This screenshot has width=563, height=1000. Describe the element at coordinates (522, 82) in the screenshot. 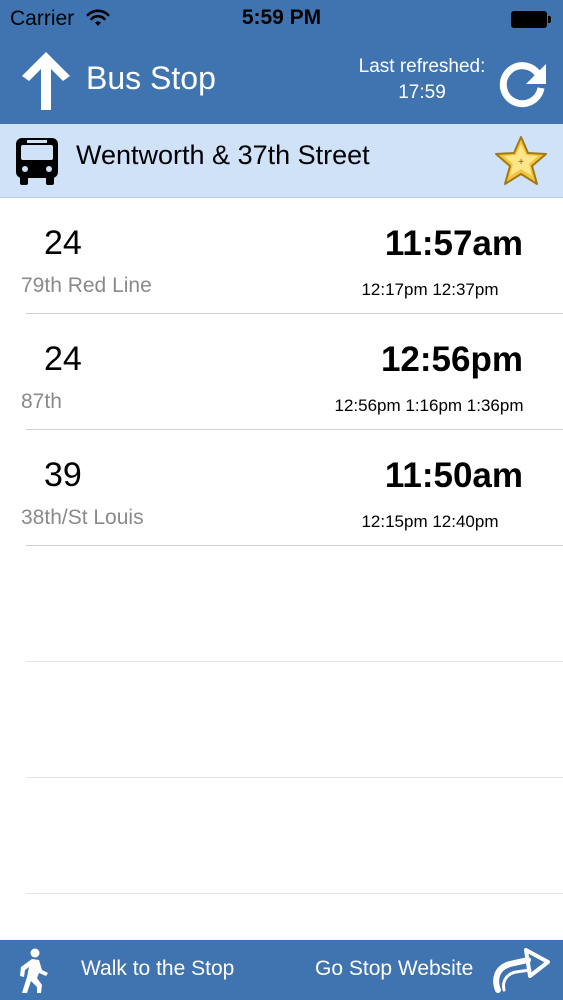

I see `refresh-icon` at that location.